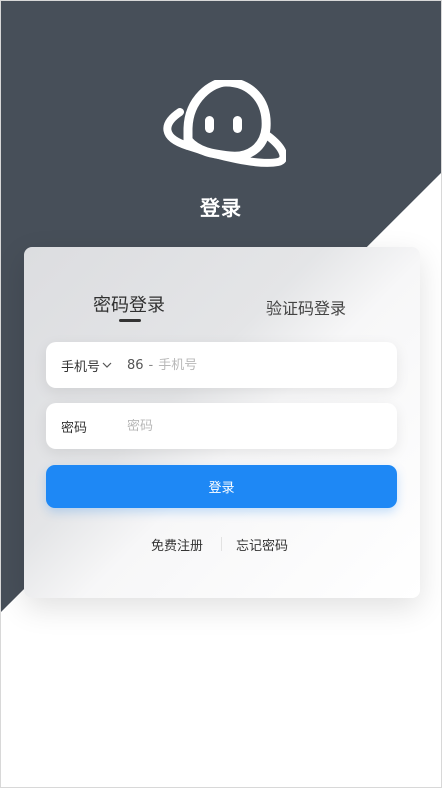  What do you see at coordinates (74, 428) in the screenshot?
I see `password-label: 密码` at bounding box center [74, 428].